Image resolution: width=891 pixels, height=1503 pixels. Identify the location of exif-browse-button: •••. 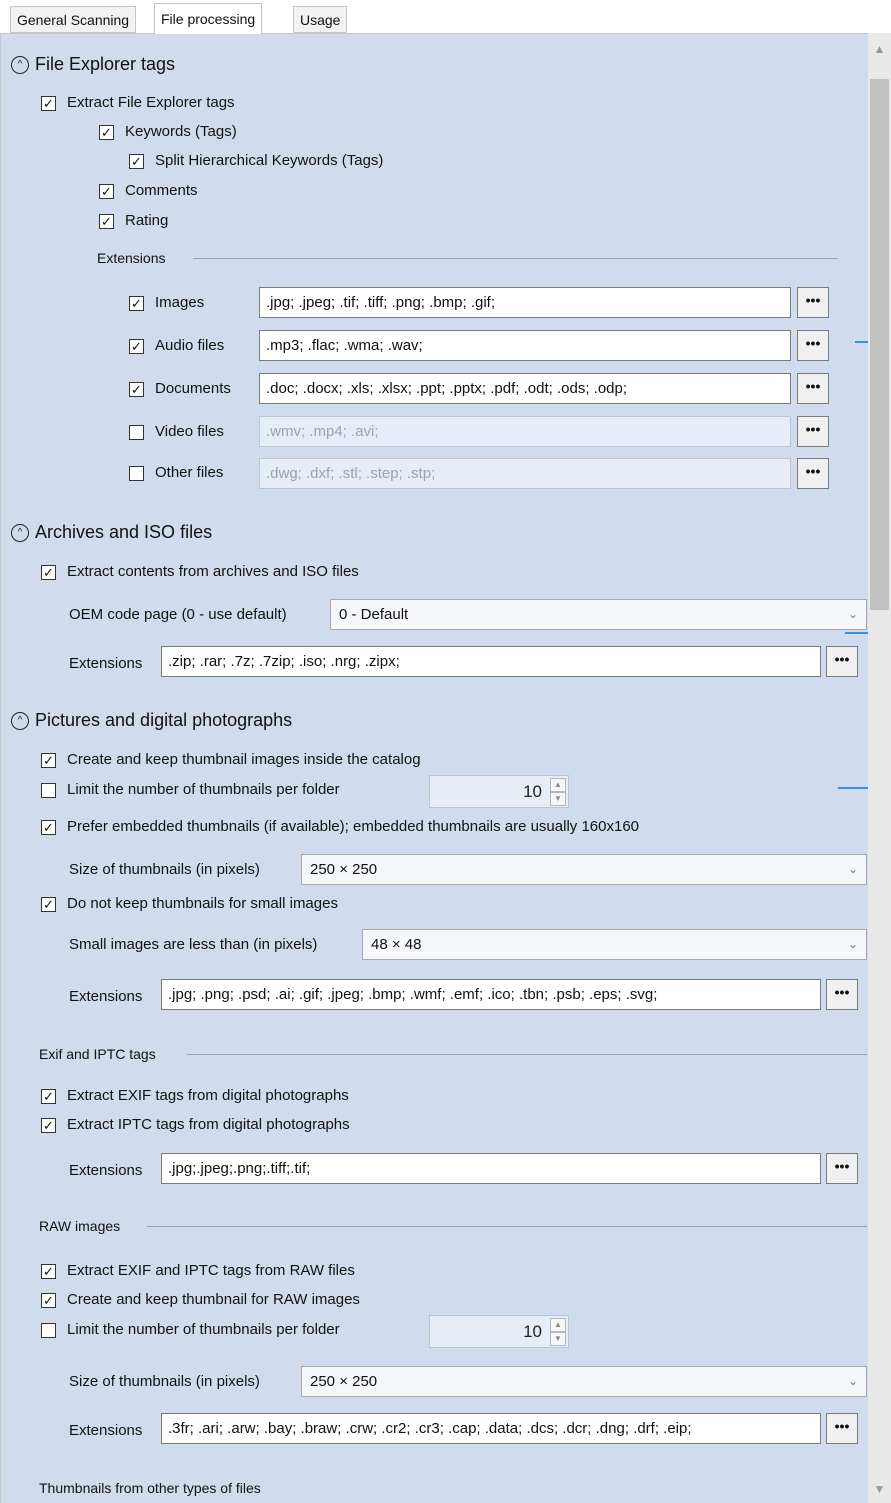
(842, 1168).